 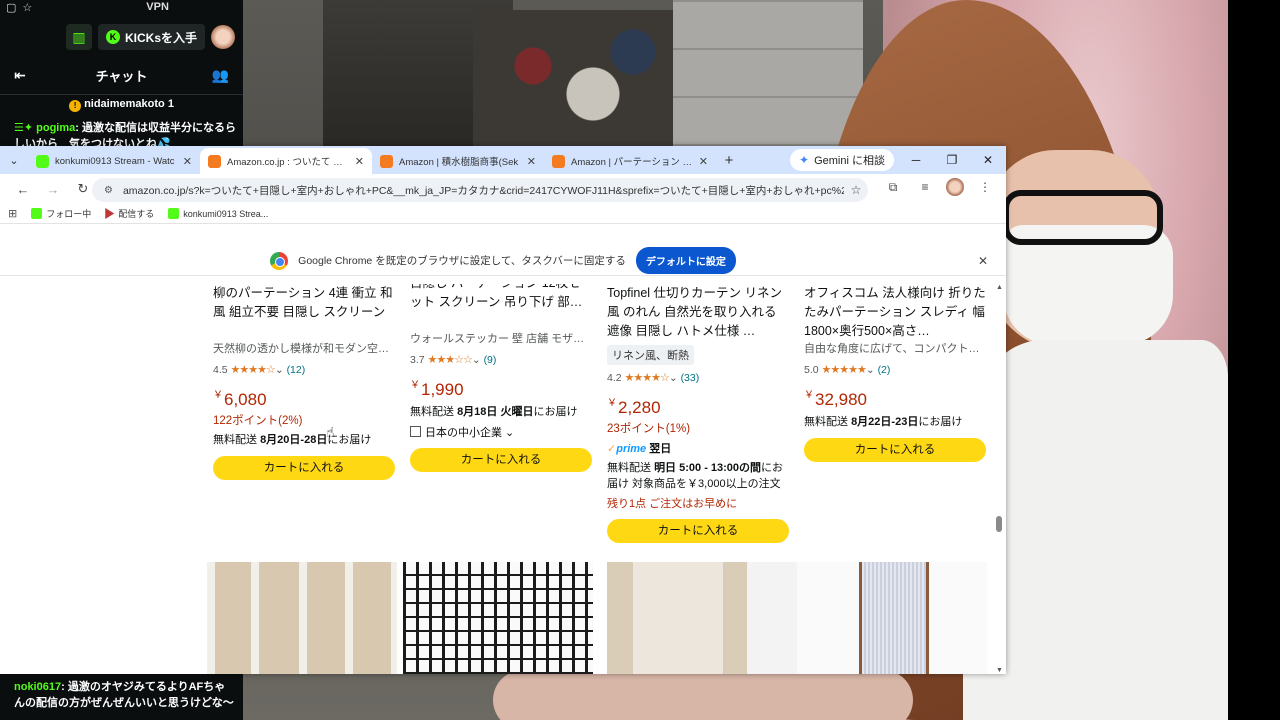 What do you see at coordinates (450, 360) in the screenshot?
I see `star-rating-icon: ★★★☆☆` at bounding box center [450, 360].